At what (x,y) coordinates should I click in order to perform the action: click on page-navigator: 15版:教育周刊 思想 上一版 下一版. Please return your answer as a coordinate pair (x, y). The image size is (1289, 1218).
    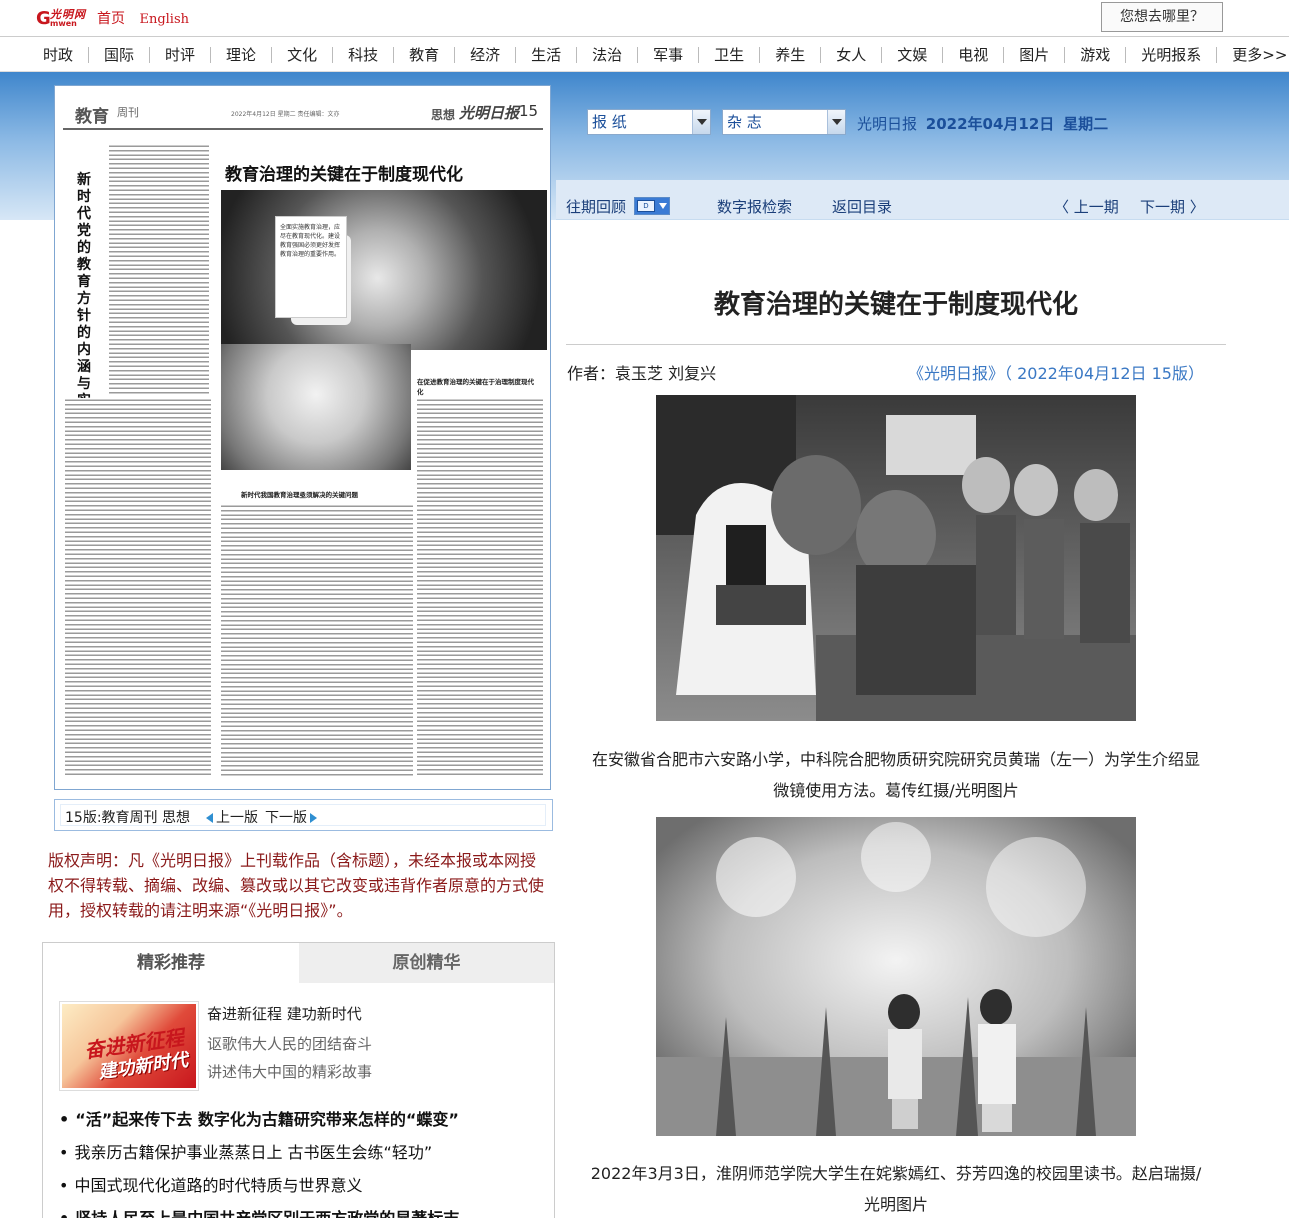
    Looking at the image, I should click on (303, 815).